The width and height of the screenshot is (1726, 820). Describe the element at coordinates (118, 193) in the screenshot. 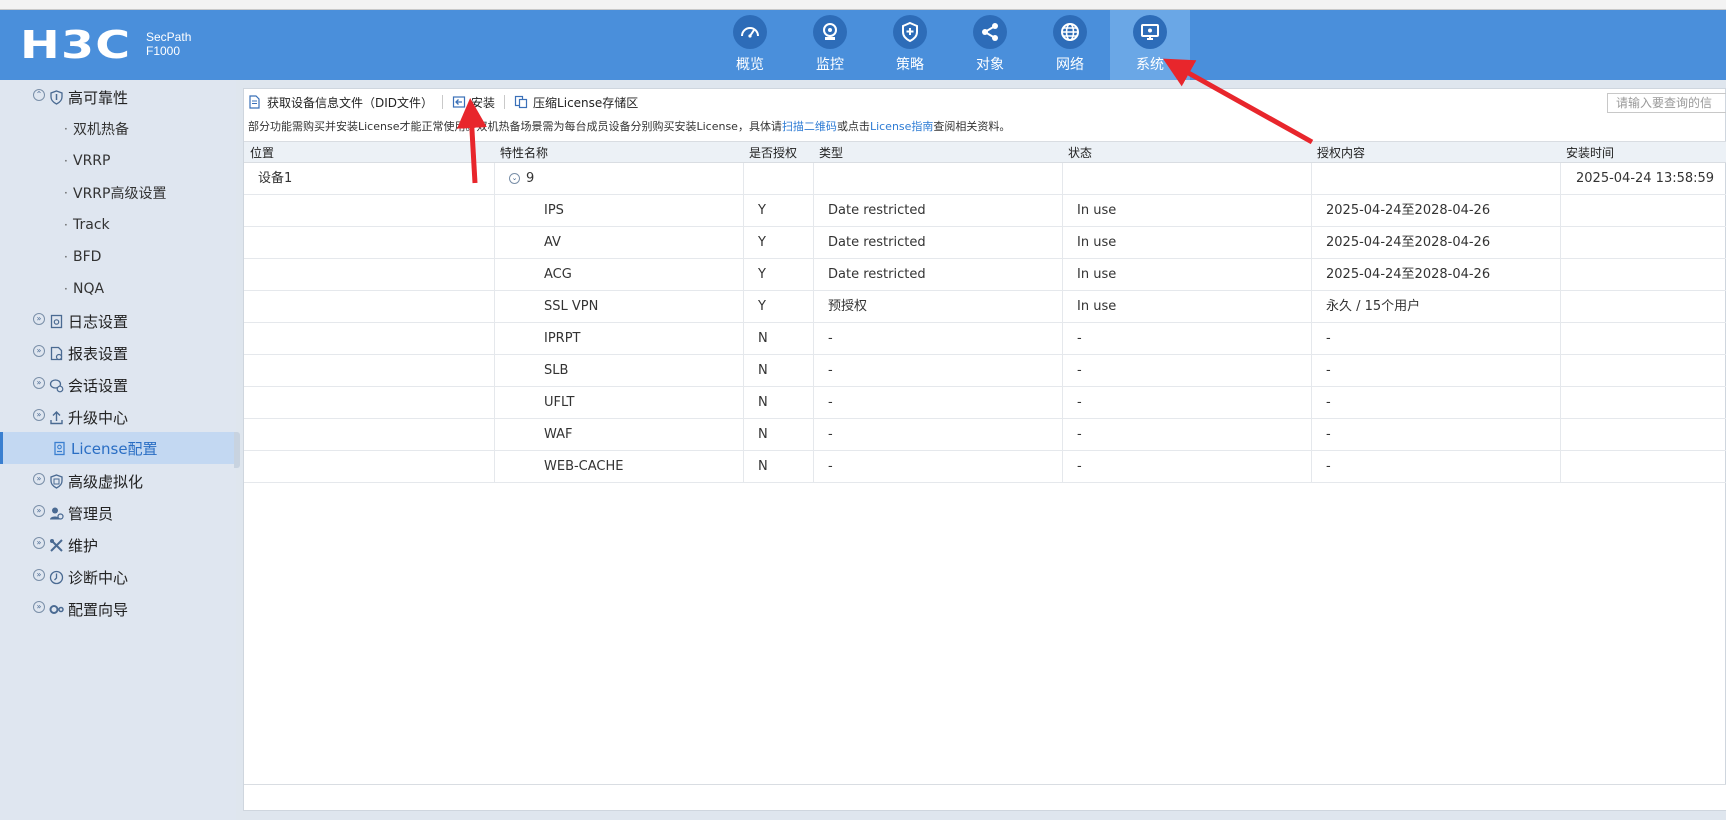

I see `sidebar-item-vrrp-advanced: · VRRP高级设置` at that location.